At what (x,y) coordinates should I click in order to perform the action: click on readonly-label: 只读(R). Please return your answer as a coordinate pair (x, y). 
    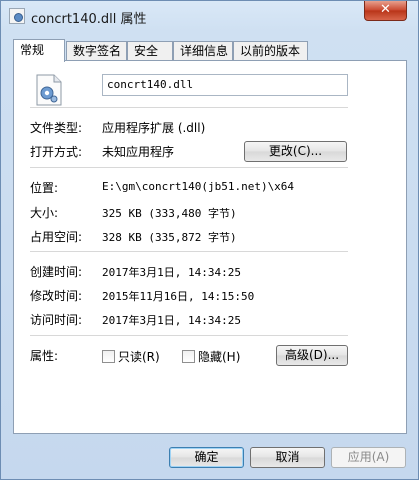
    Looking at the image, I should click on (139, 357).